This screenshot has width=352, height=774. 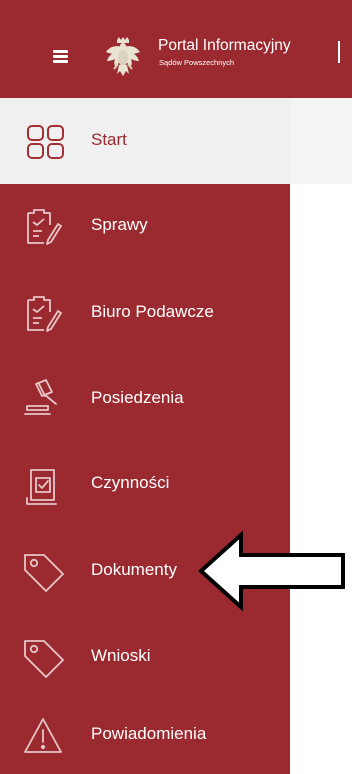 I want to click on sidebar-item-posiedzenia: Posiedzenia, so click(x=145, y=399).